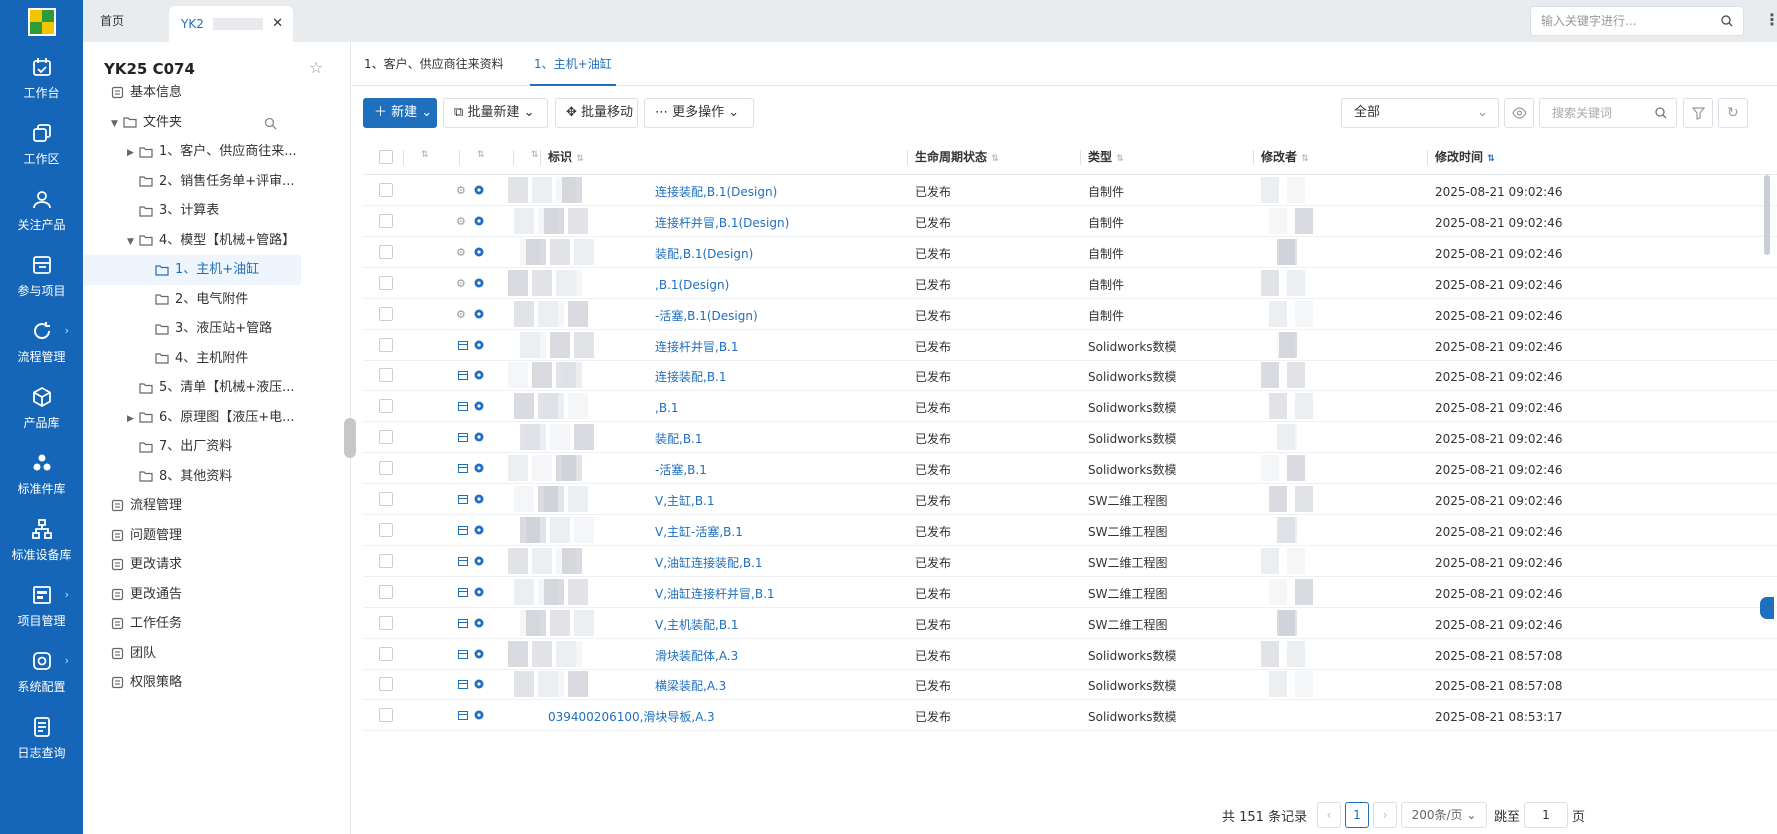 The height and width of the screenshot is (834, 1777). What do you see at coordinates (41, 485) in the screenshot?
I see `nav-item-6: 标准件库` at bounding box center [41, 485].